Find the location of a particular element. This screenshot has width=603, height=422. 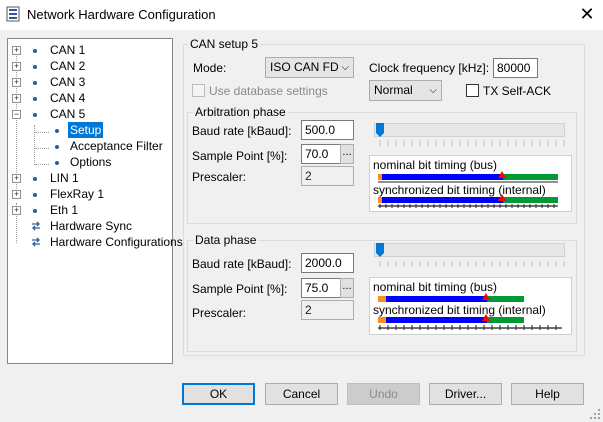

tree-item-eth1: Eth 1 is located at coordinates (64, 210).